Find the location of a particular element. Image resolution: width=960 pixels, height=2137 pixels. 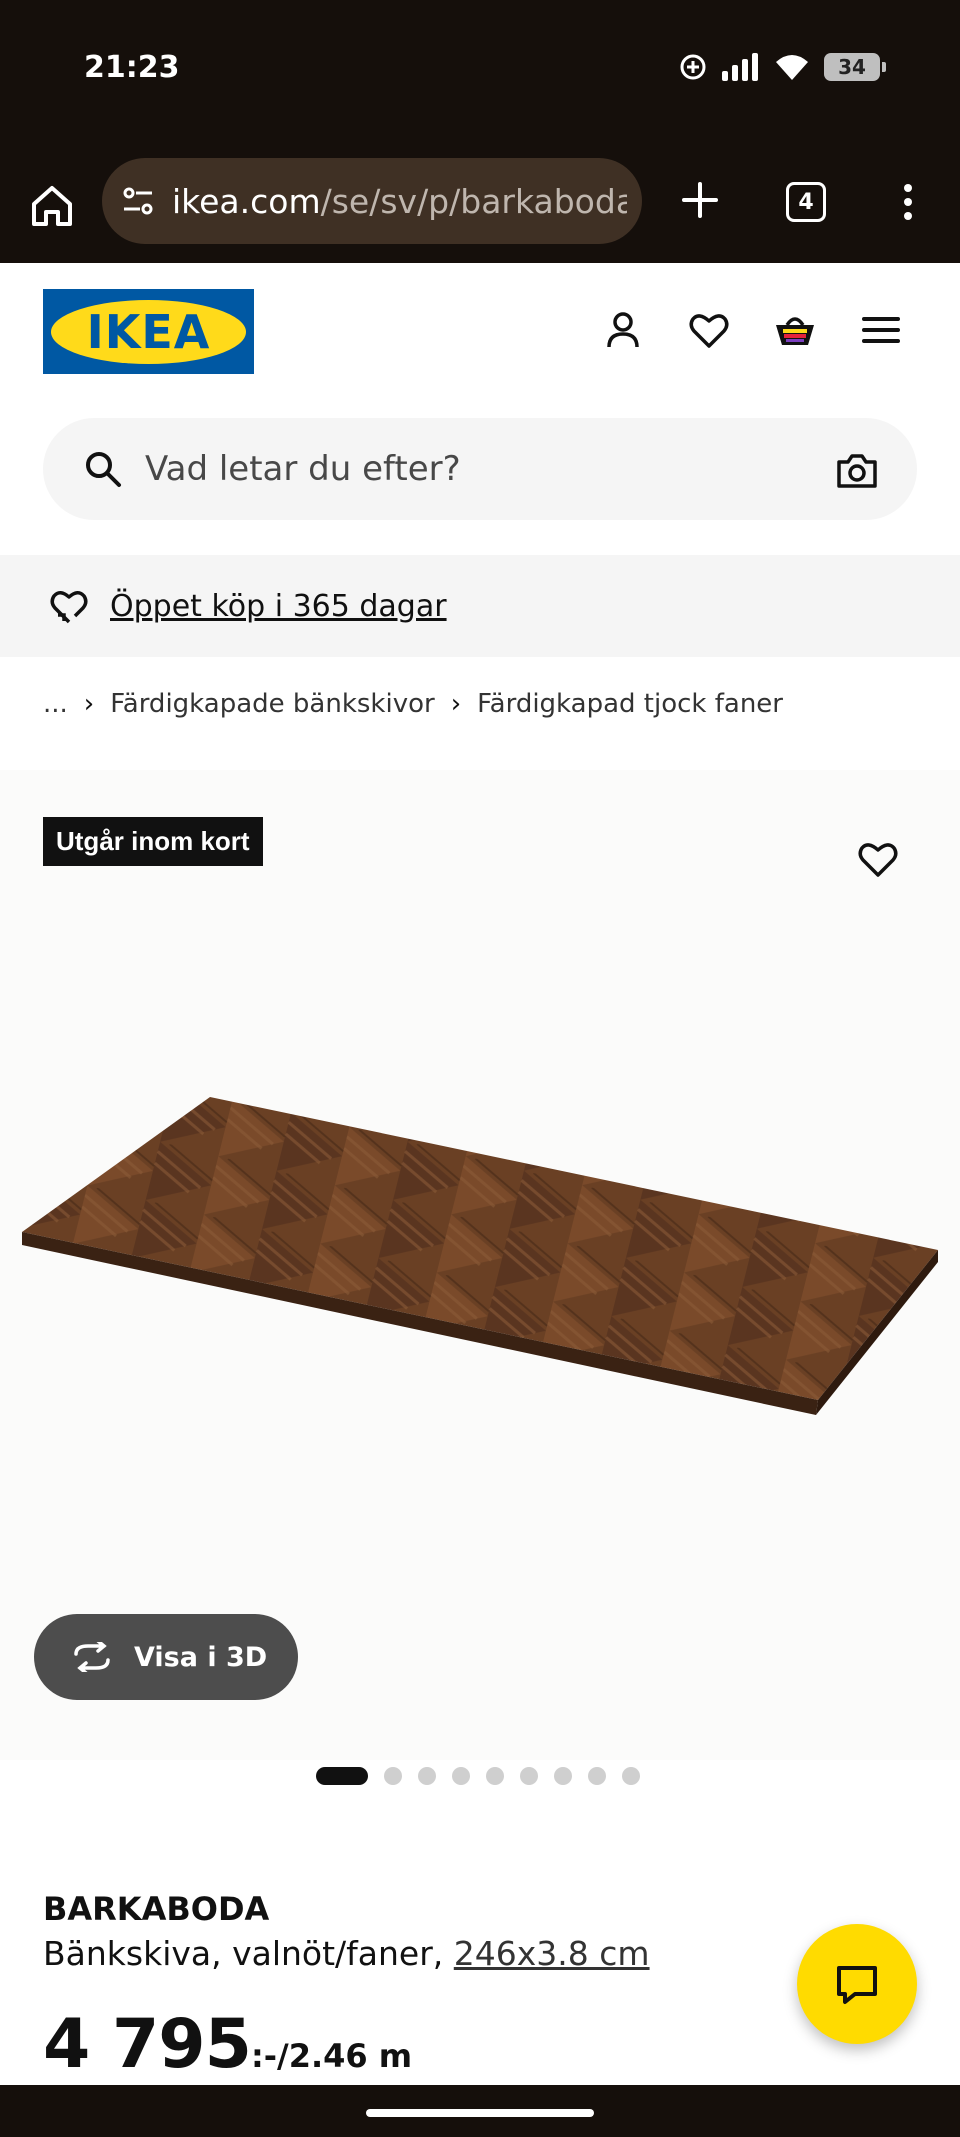

logo-oval: IKEA is located at coordinates (148, 331).